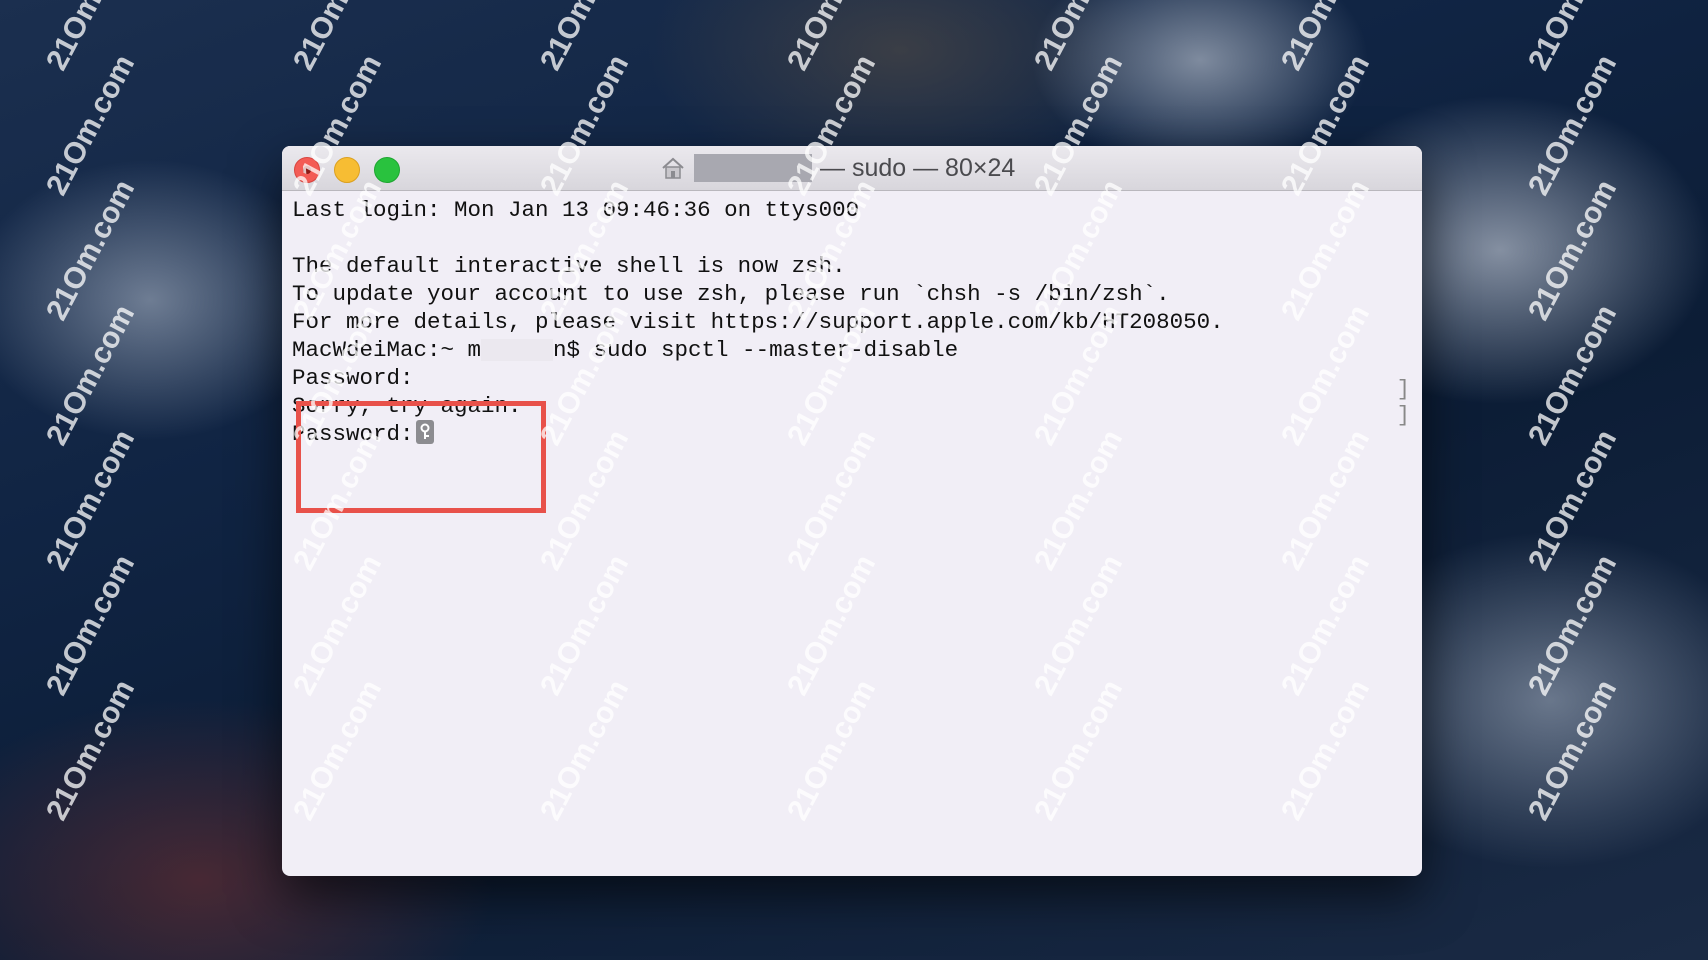 This screenshot has height=960, width=1708. What do you see at coordinates (424, 432) in the screenshot?
I see `key-cursor-icon` at bounding box center [424, 432].